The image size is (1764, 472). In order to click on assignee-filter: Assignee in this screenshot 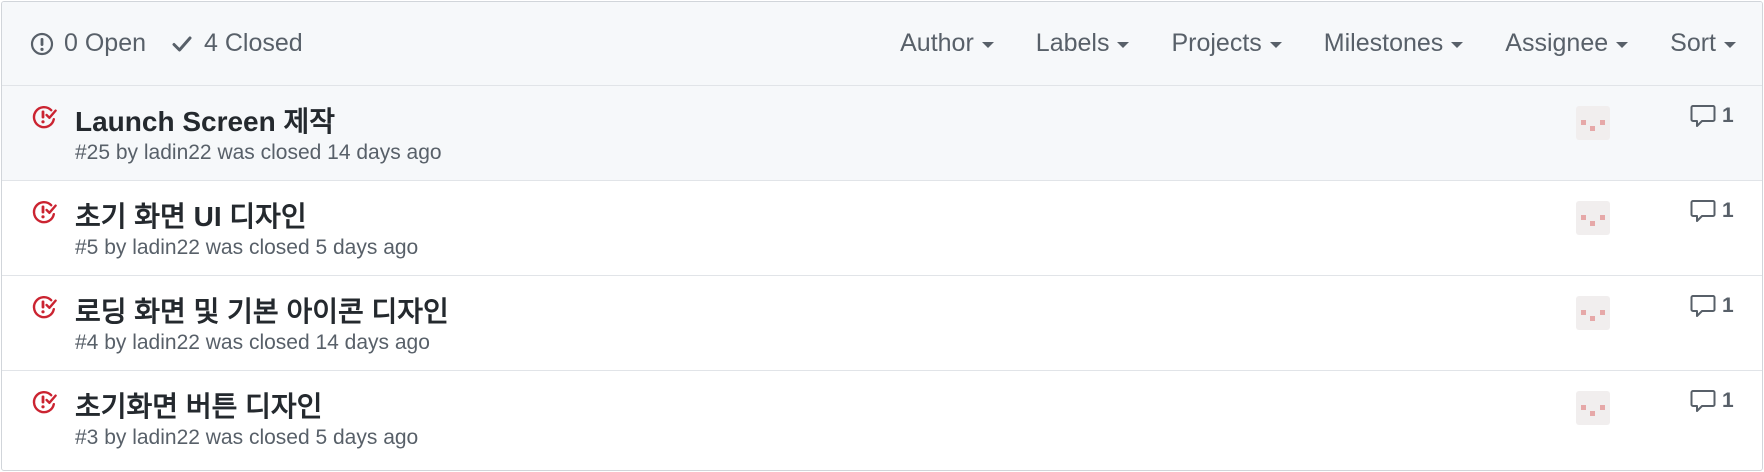, I will do `click(1567, 43)`.